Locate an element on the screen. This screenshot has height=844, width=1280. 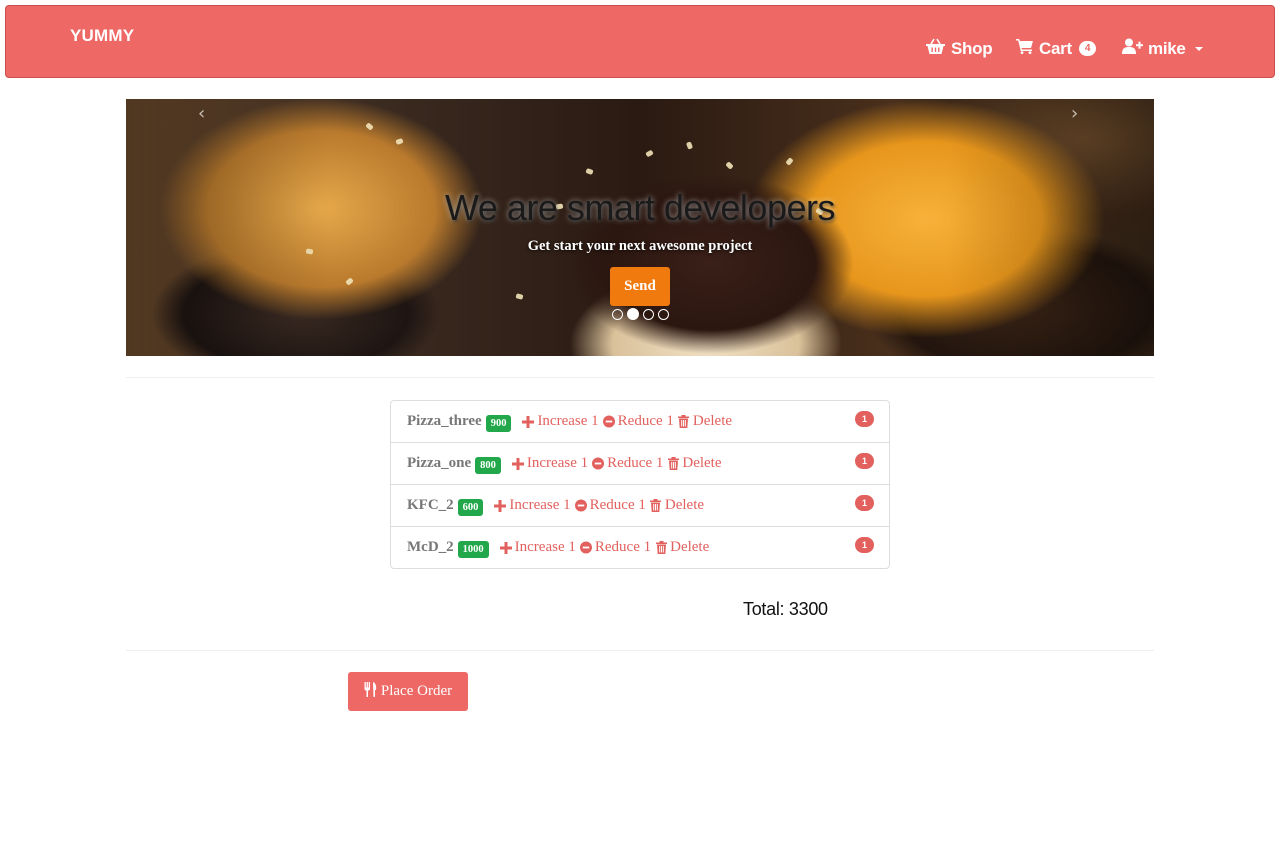
cart-row: Pizza_three 900 Increase 1 Reduce 1 Delete 1 is located at coordinates (640, 421).